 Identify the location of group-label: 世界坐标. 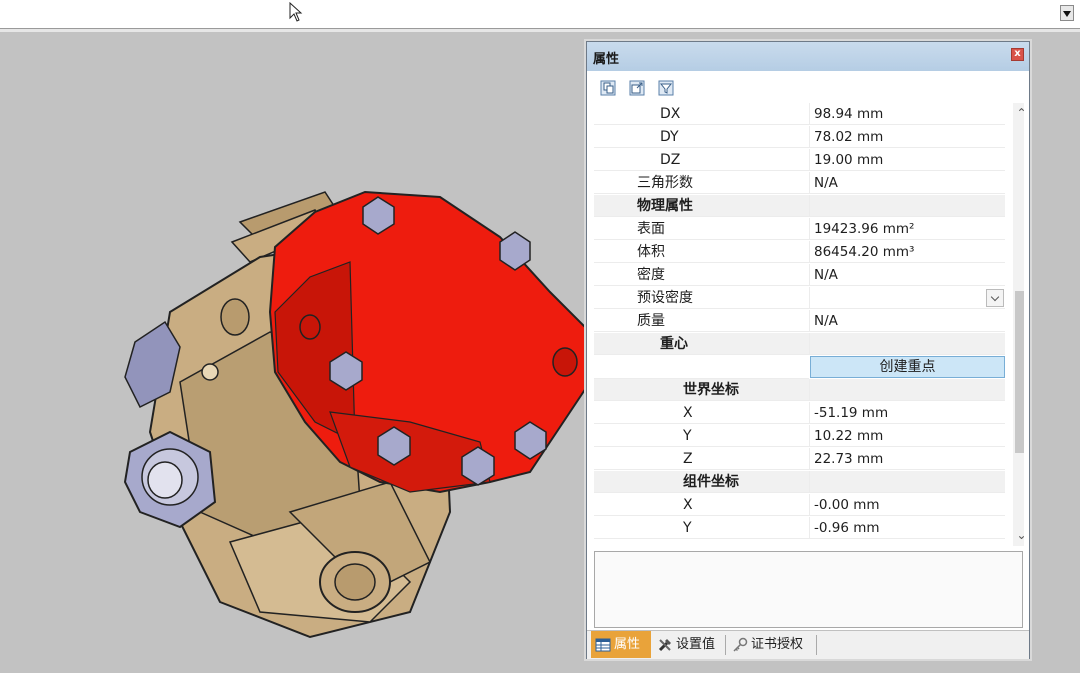
(701, 390).